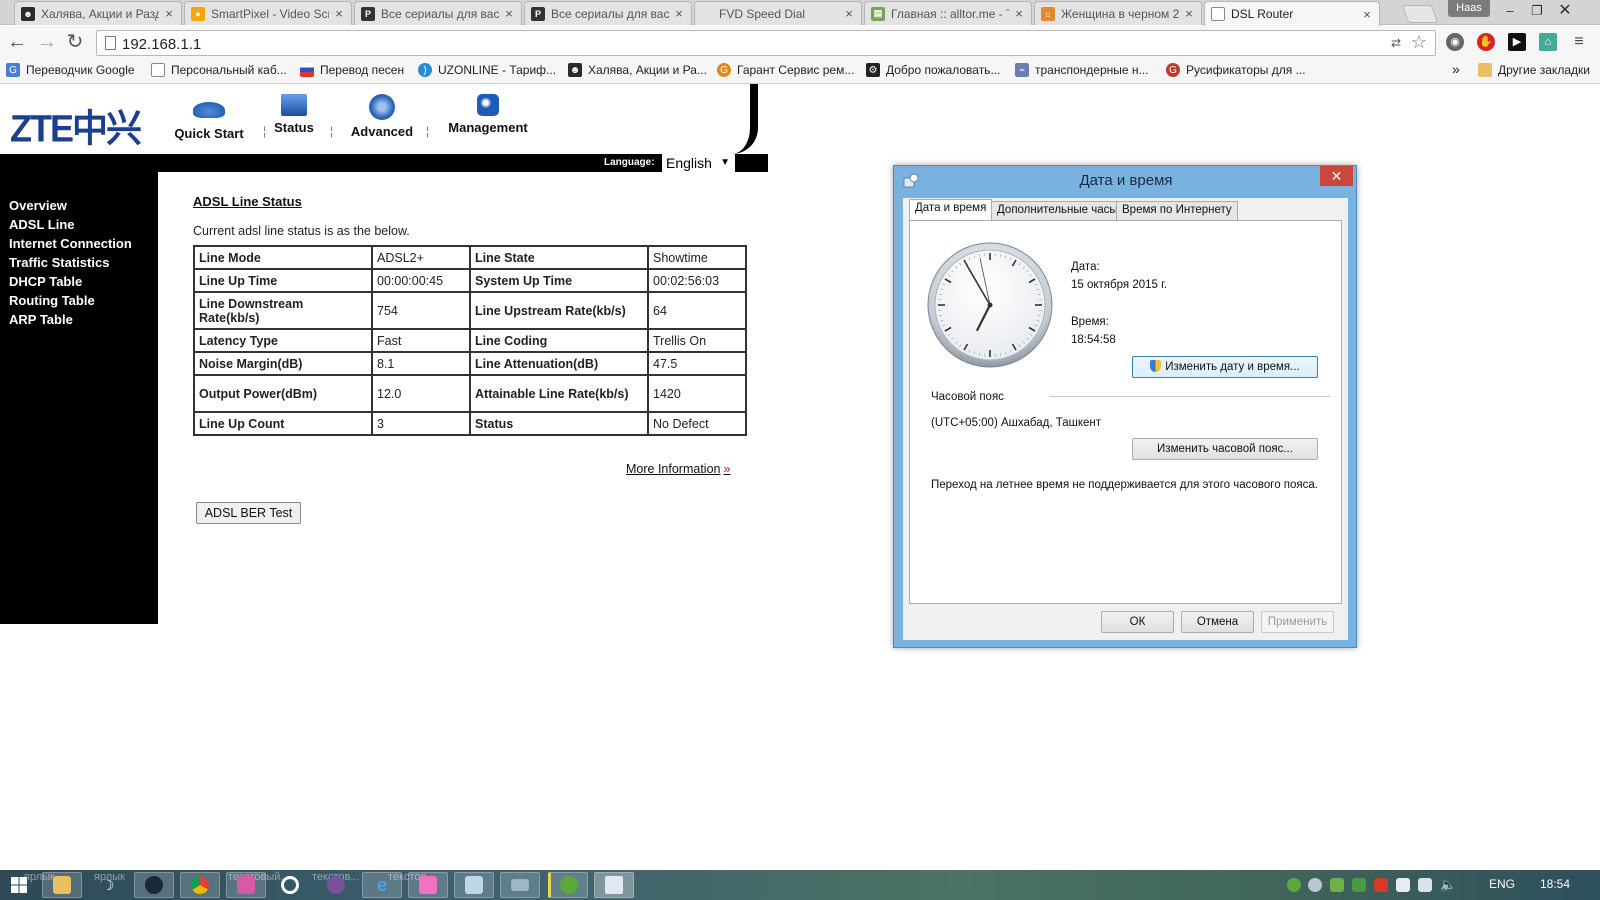 The image size is (1600, 900). I want to click on apply-button: Применить, so click(1297, 622).